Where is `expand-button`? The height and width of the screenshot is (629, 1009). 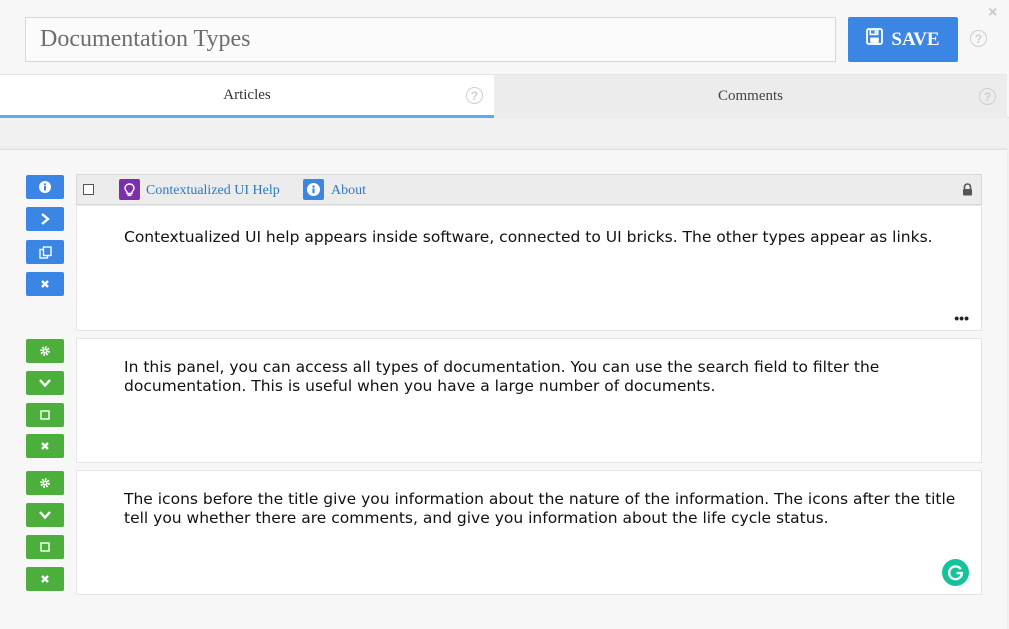
expand-button is located at coordinates (45, 219).